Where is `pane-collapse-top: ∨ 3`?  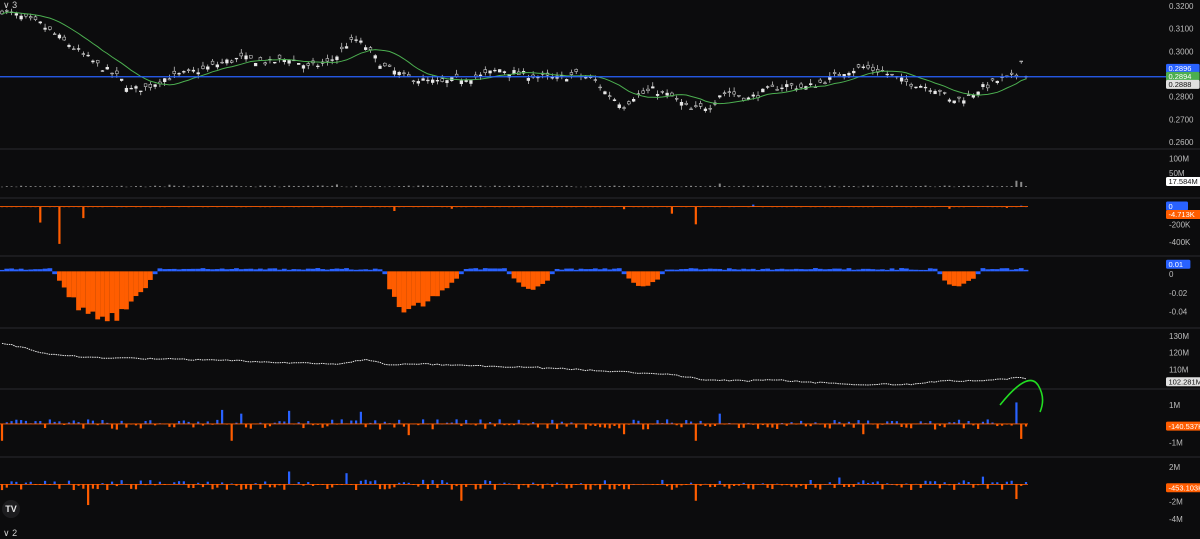
pane-collapse-top: ∨ 3 is located at coordinates (10, 5).